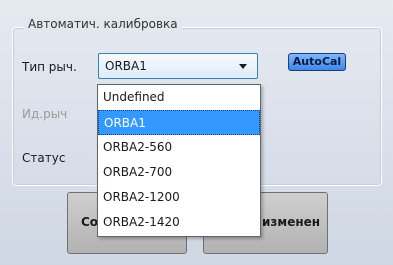 The height and width of the screenshot is (265, 393). What do you see at coordinates (179, 197) in the screenshot?
I see `dropdown-option: ORBA2-1200` at bounding box center [179, 197].